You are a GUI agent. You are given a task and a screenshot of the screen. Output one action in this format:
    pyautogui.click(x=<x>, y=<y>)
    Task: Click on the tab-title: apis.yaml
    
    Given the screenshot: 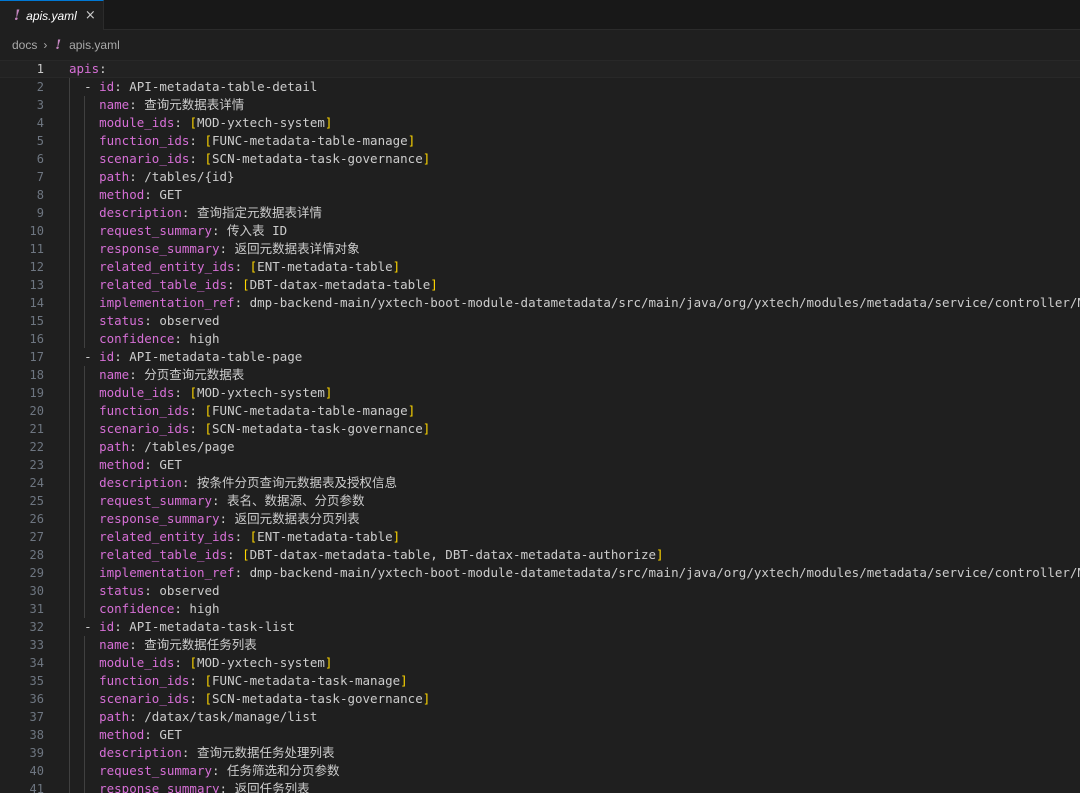 What is the action you would take?
    pyautogui.click(x=51, y=15)
    